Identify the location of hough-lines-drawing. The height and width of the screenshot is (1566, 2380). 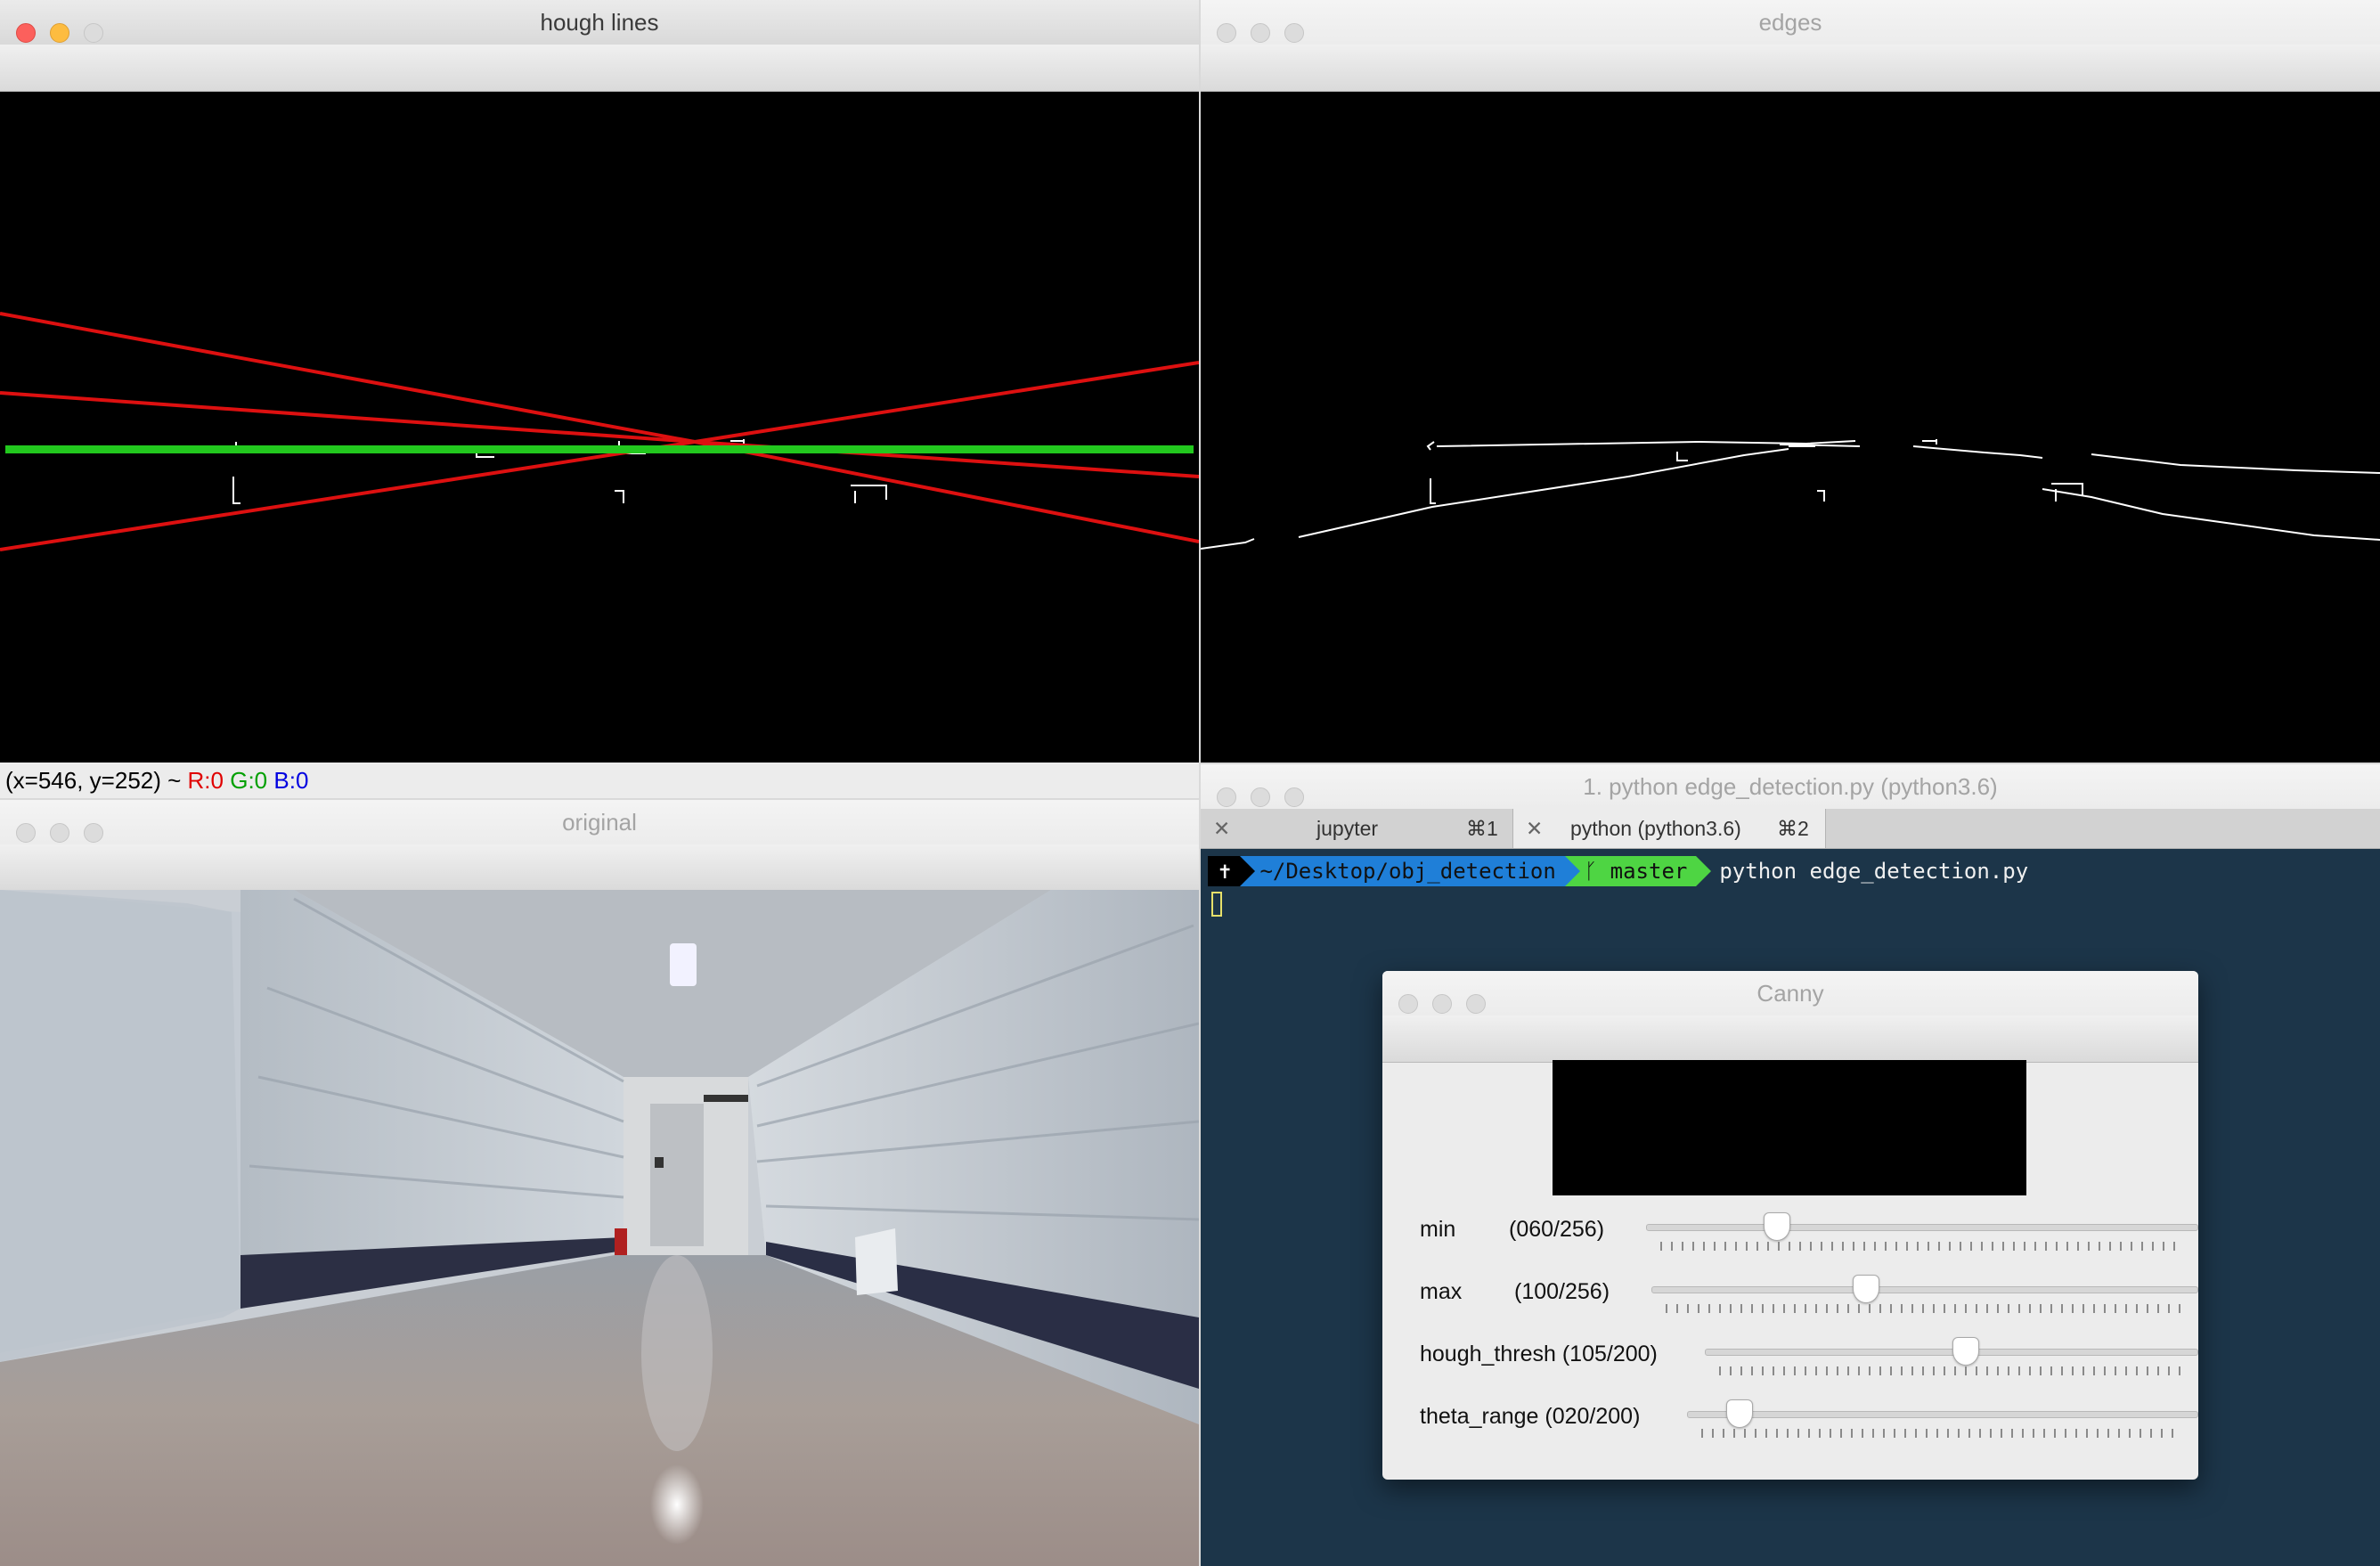
(599, 431).